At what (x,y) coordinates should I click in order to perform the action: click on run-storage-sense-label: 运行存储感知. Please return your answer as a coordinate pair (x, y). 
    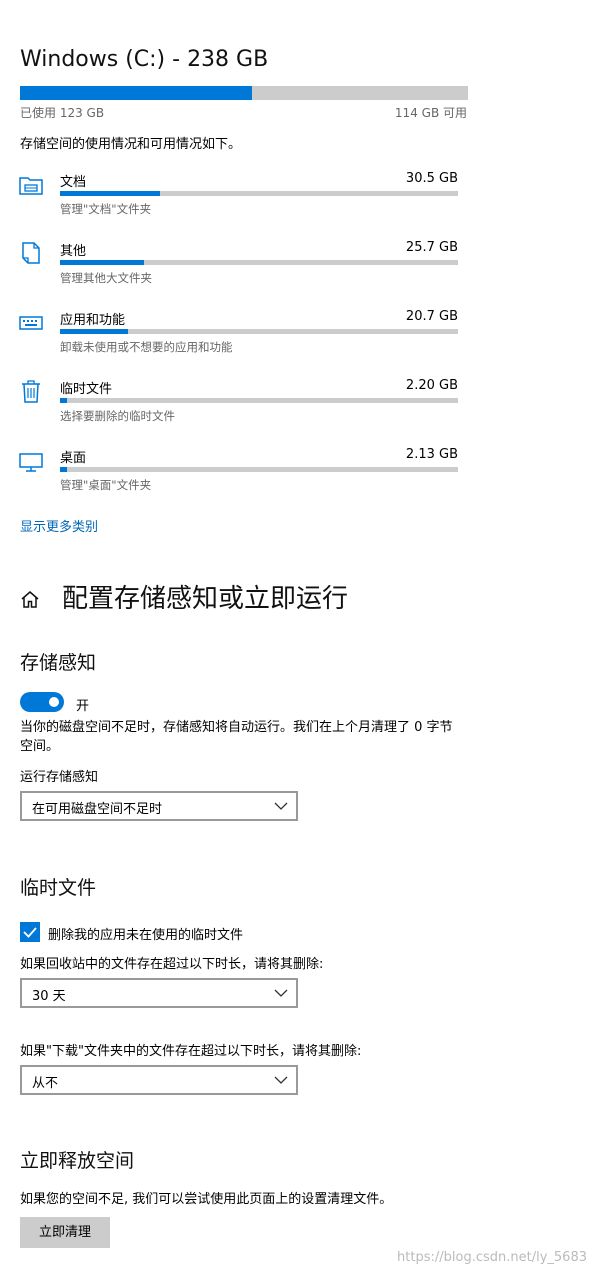
    Looking at the image, I should click on (59, 777).